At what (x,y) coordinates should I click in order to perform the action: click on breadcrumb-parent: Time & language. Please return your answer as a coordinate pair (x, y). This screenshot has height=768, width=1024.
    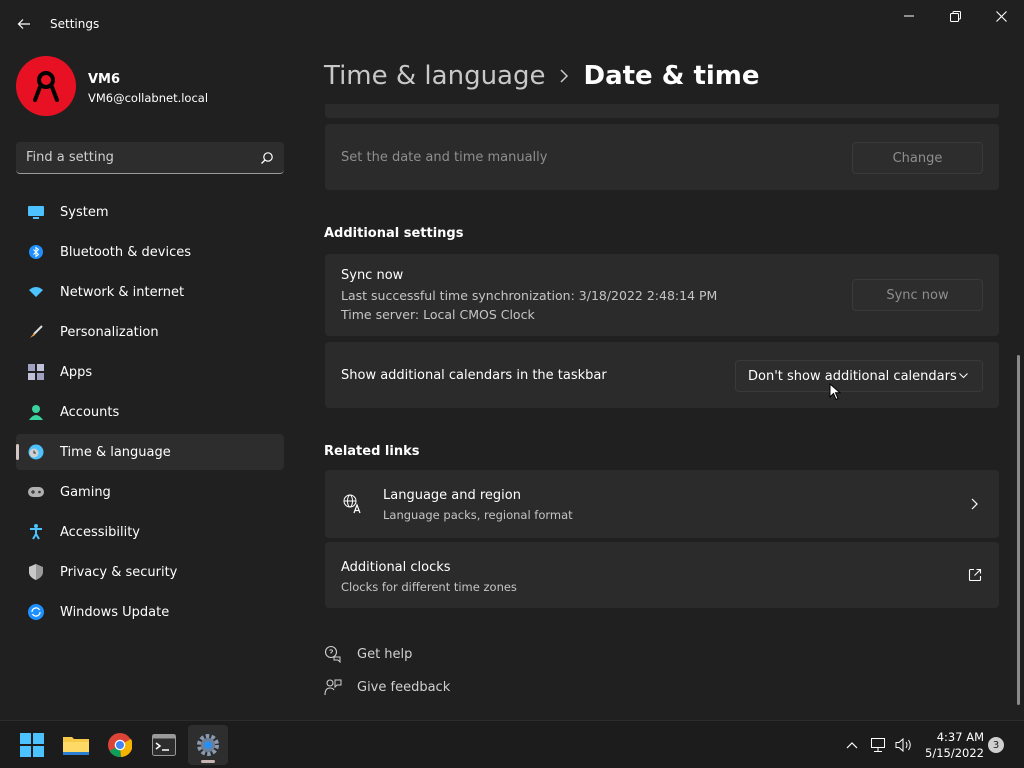
    Looking at the image, I should click on (434, 76).